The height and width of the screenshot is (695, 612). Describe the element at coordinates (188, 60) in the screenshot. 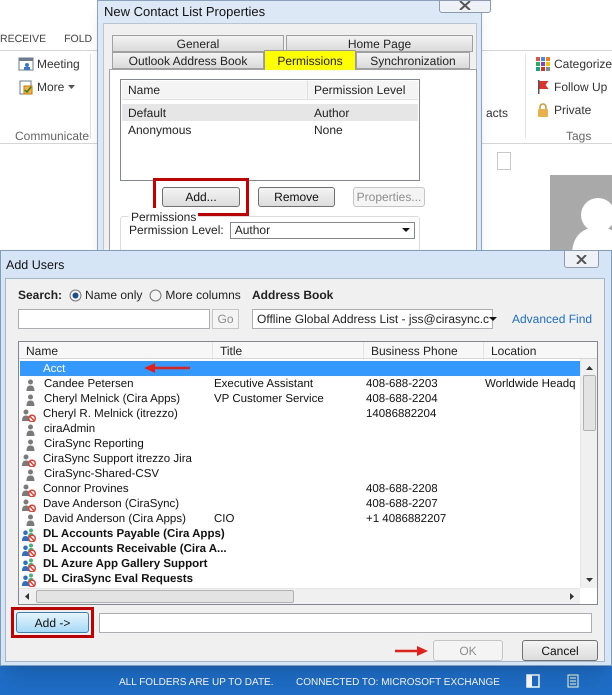

I see `tab: Outlook Address Book` at that location.